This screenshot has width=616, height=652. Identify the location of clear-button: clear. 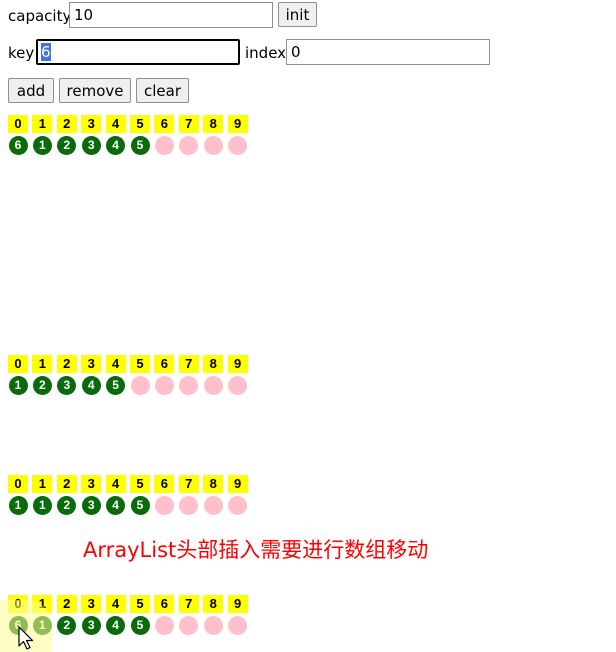
(162, 90).